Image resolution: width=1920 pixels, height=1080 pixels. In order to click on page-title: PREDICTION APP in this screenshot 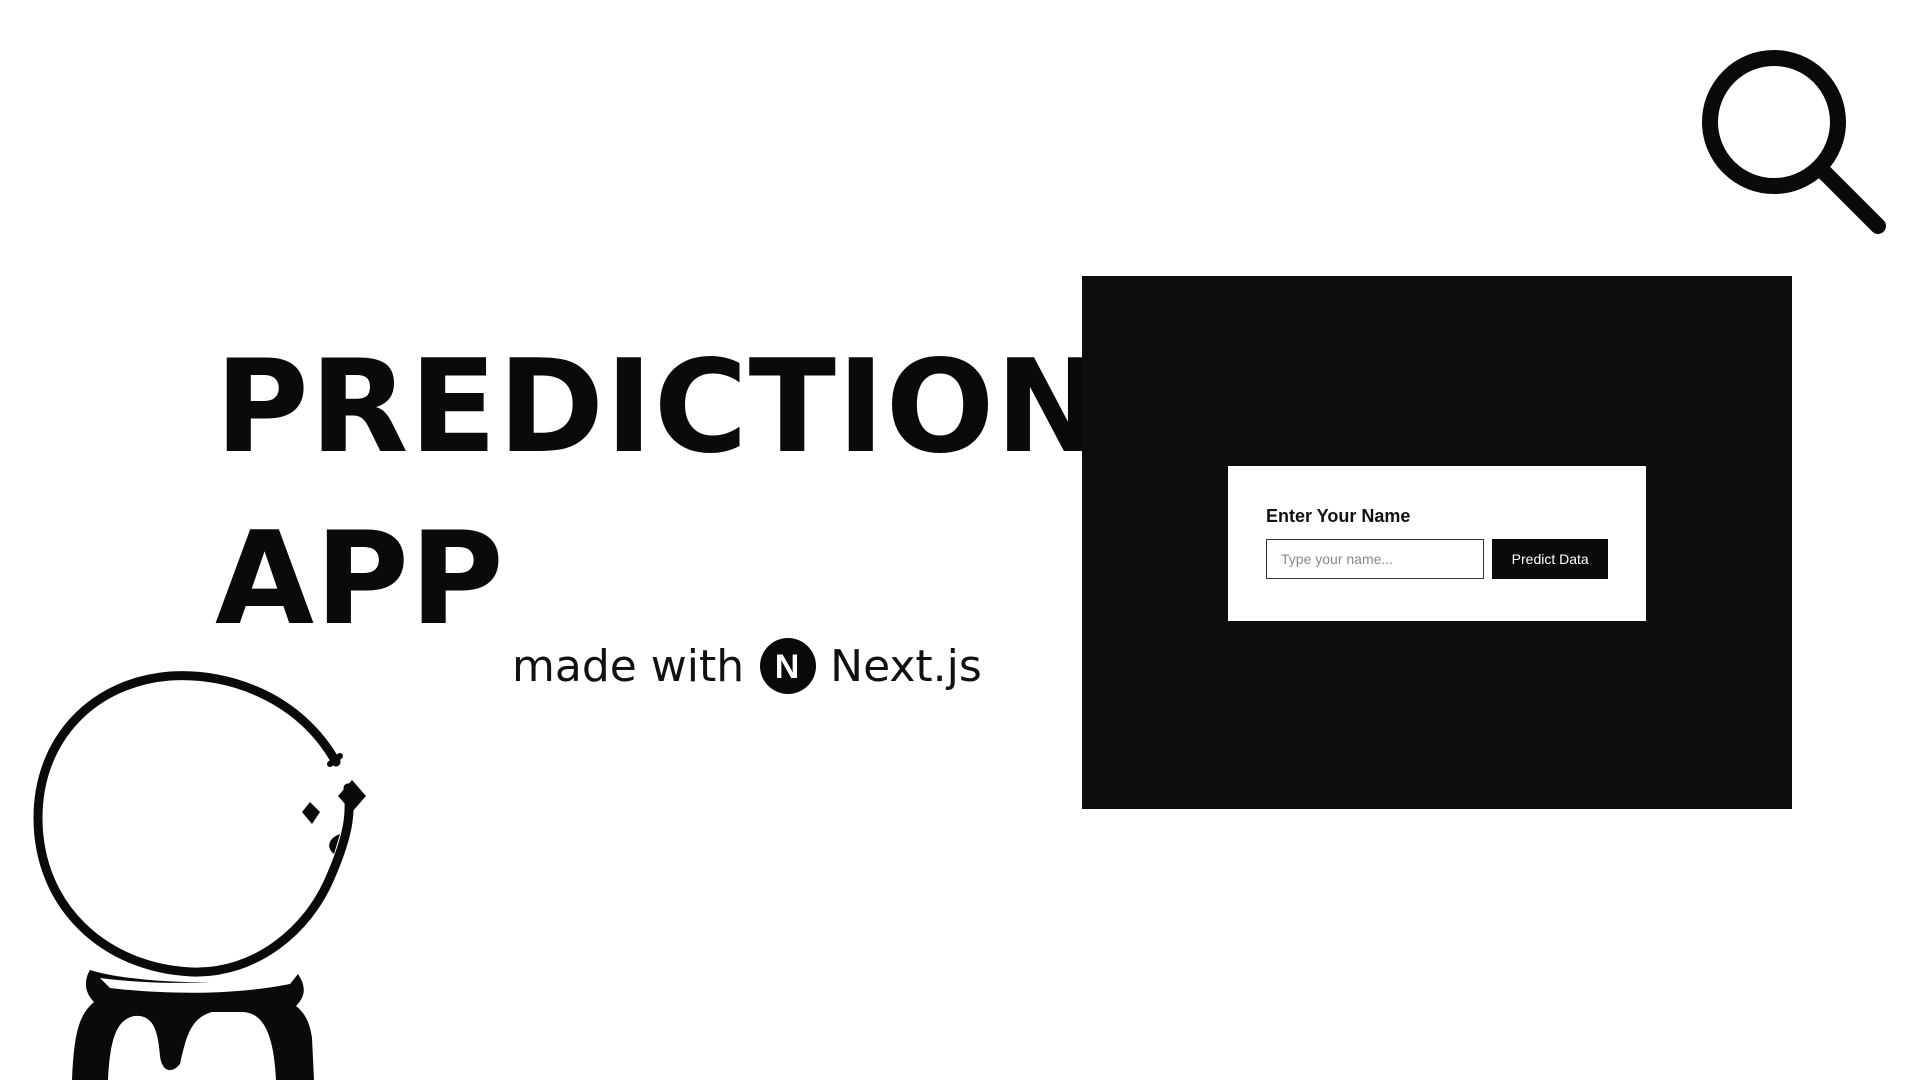, I will do `click(659, 494)`.